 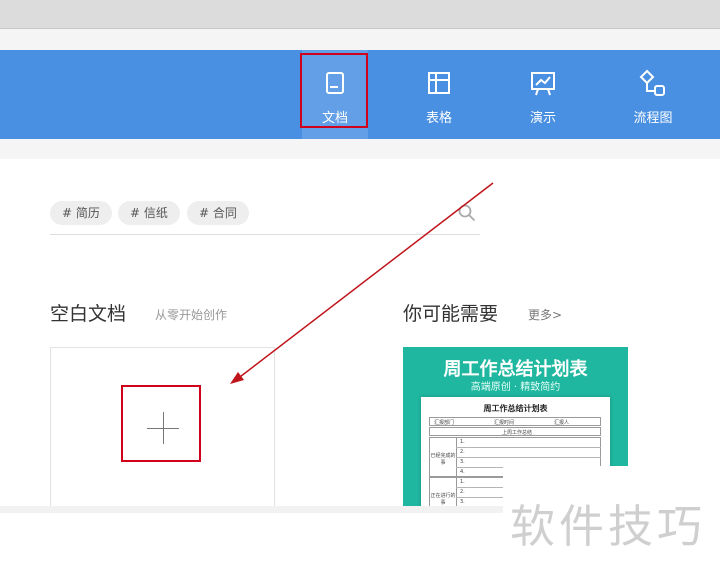 I want to click on tag-letter-paper: # 信纸, so click(x=149, y=213).